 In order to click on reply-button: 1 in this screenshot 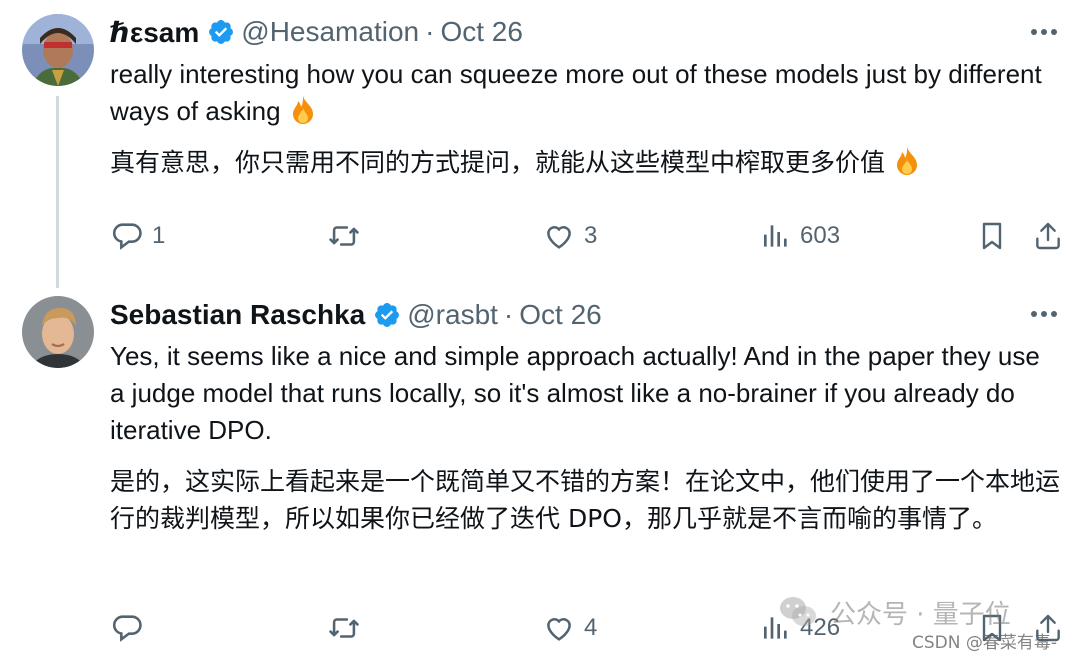, I will do `click(137, 236)`.